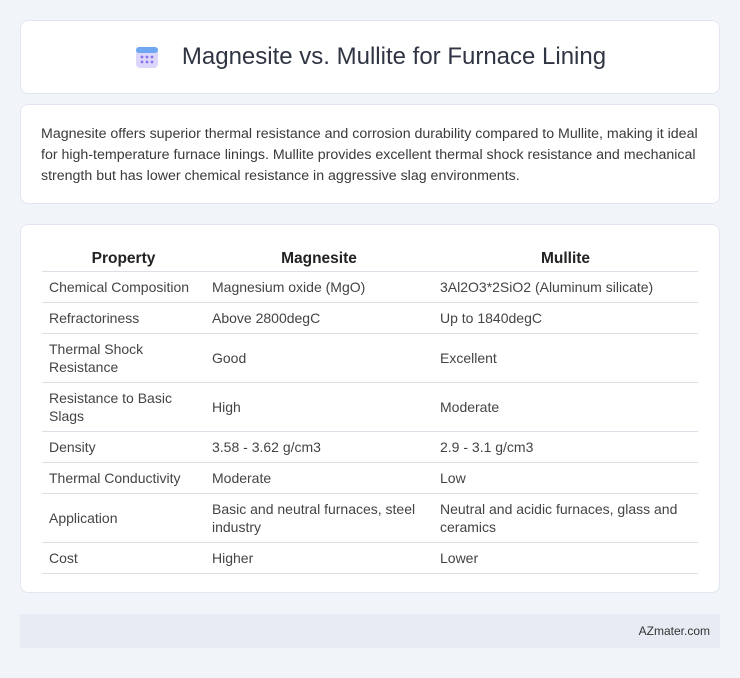 The width and height of the screenshot is (740, 678). I want to click on mullite-cell: 3Al2O3*2SiO2 (Aluminum silicate), so click(565, 287).